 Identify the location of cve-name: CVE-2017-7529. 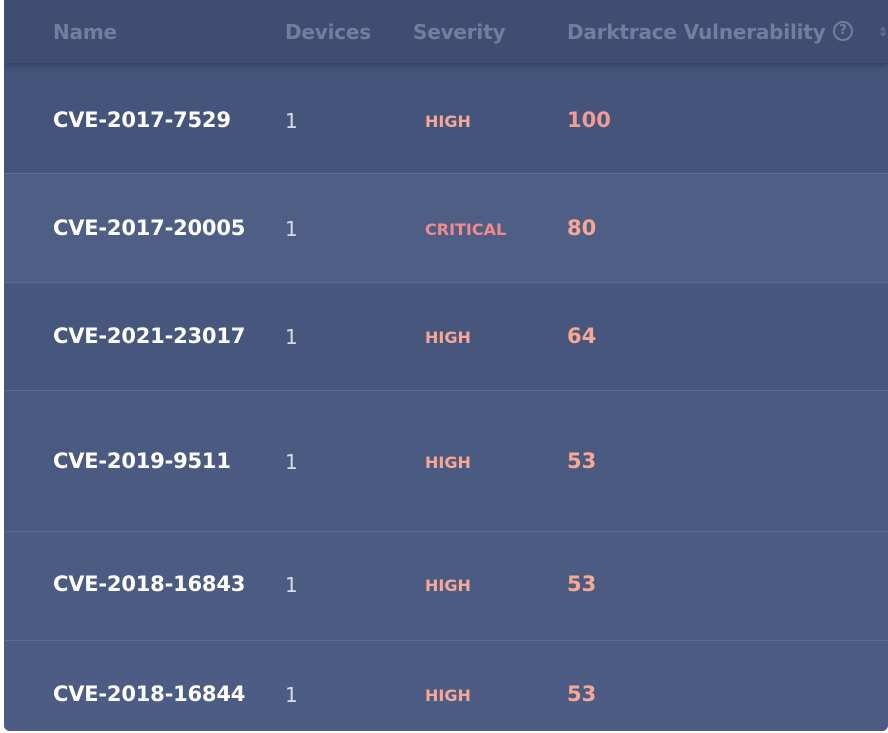
(142, 120).